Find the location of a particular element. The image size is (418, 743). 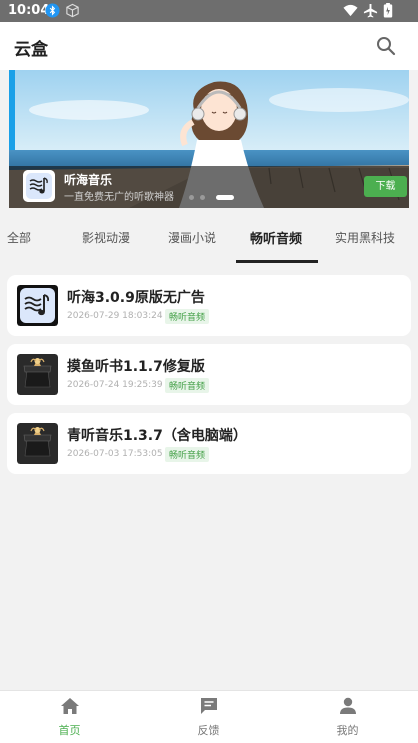

tab-tools: 实用黑科技 is located at coordinates (365, 237).